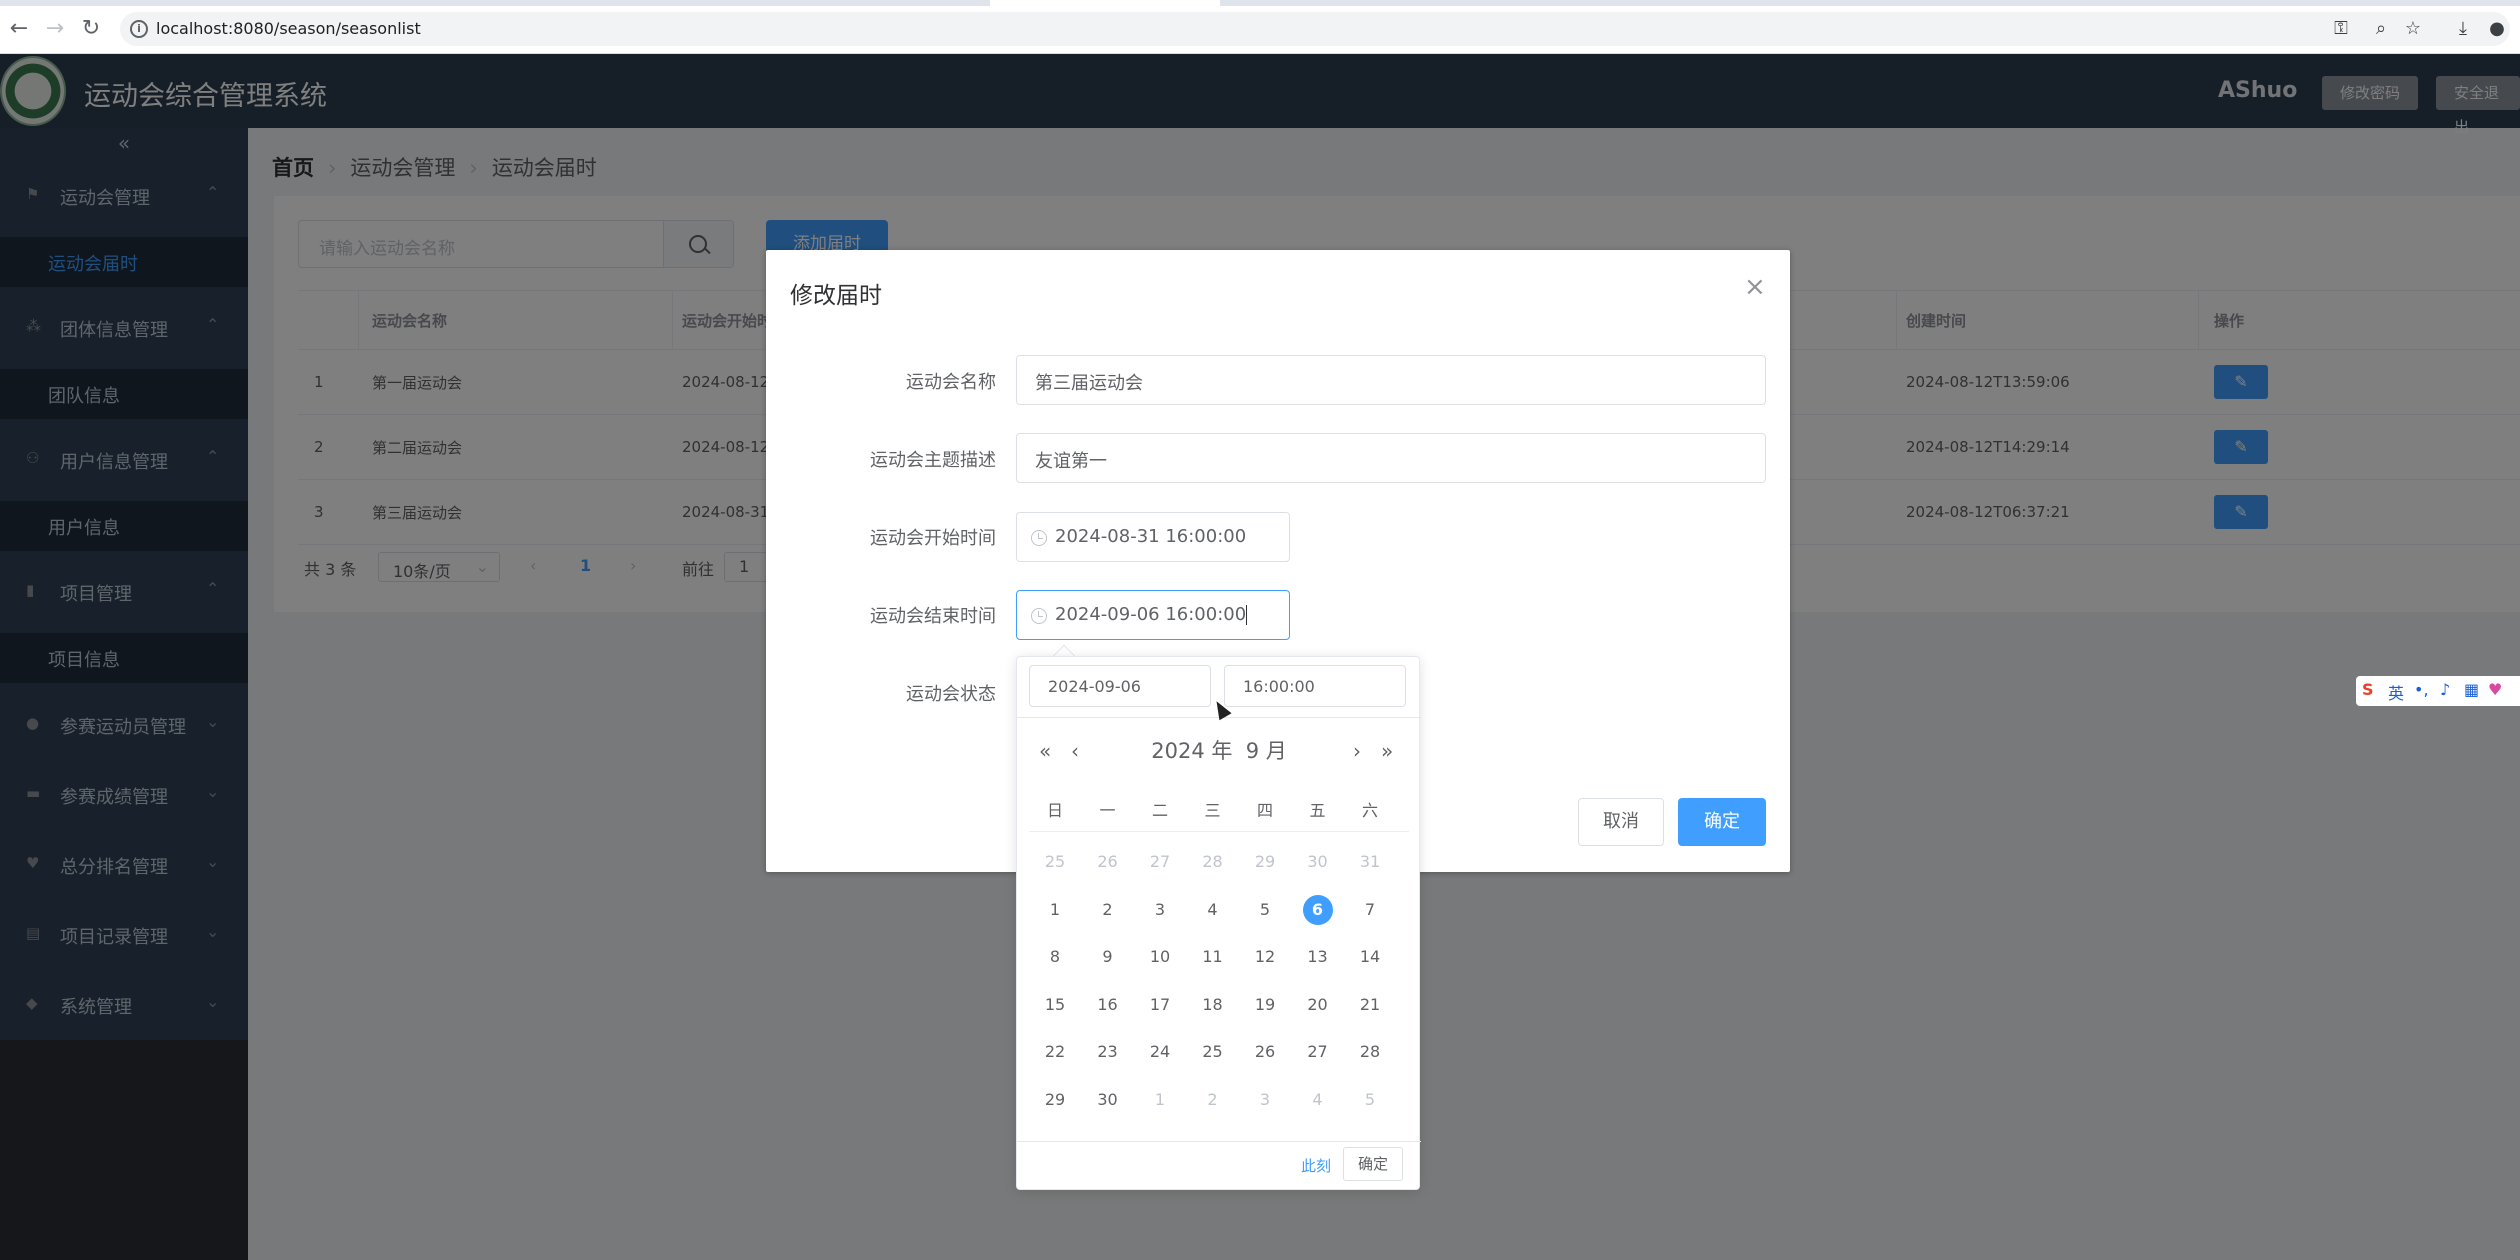 The image size is (2520, 1260). What do you see at coordinates (1219, 1141) in the screenshot?
I see `picker-footer-divider` at bounding box center [1219, 1141].